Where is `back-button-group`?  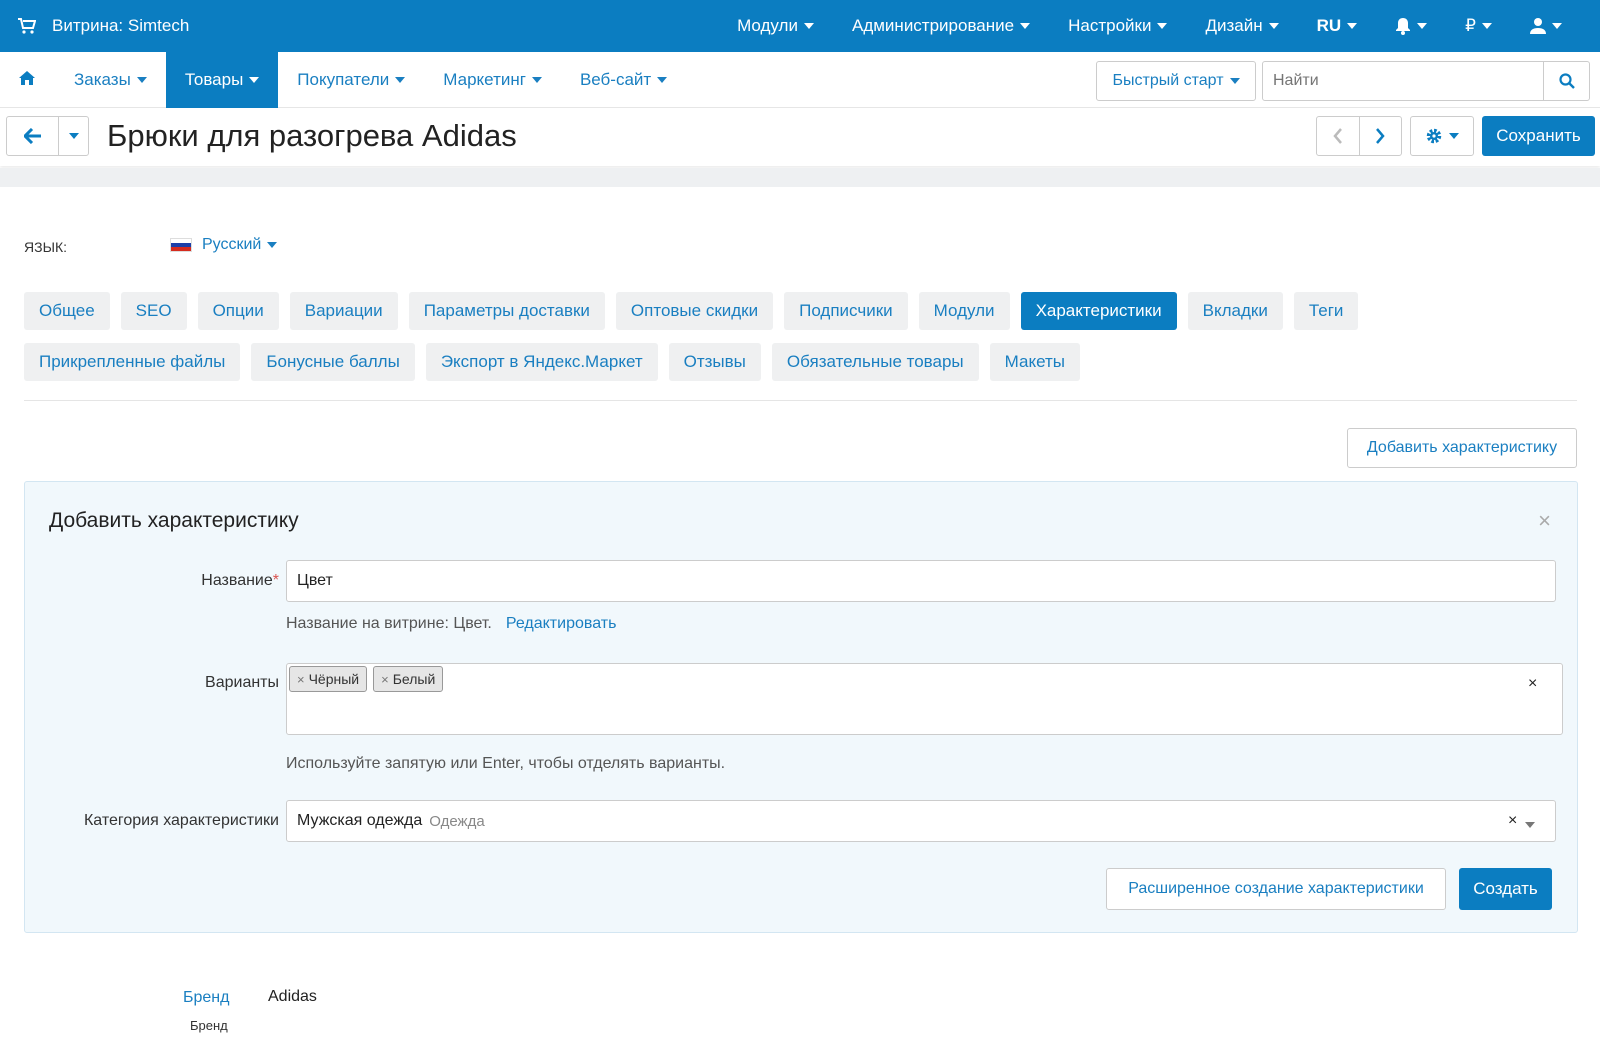 back-button-group is located at coordinates (47, 136).